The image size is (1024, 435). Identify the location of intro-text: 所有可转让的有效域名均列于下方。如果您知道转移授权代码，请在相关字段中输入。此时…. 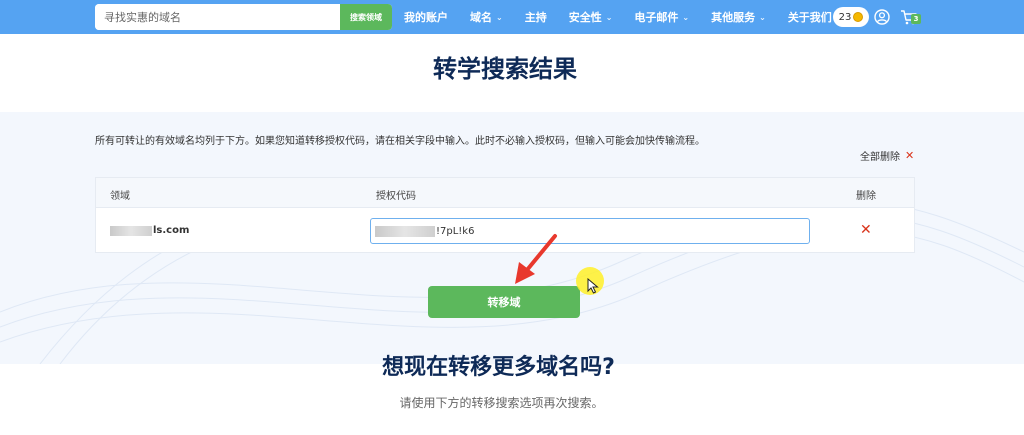
(400, 141).